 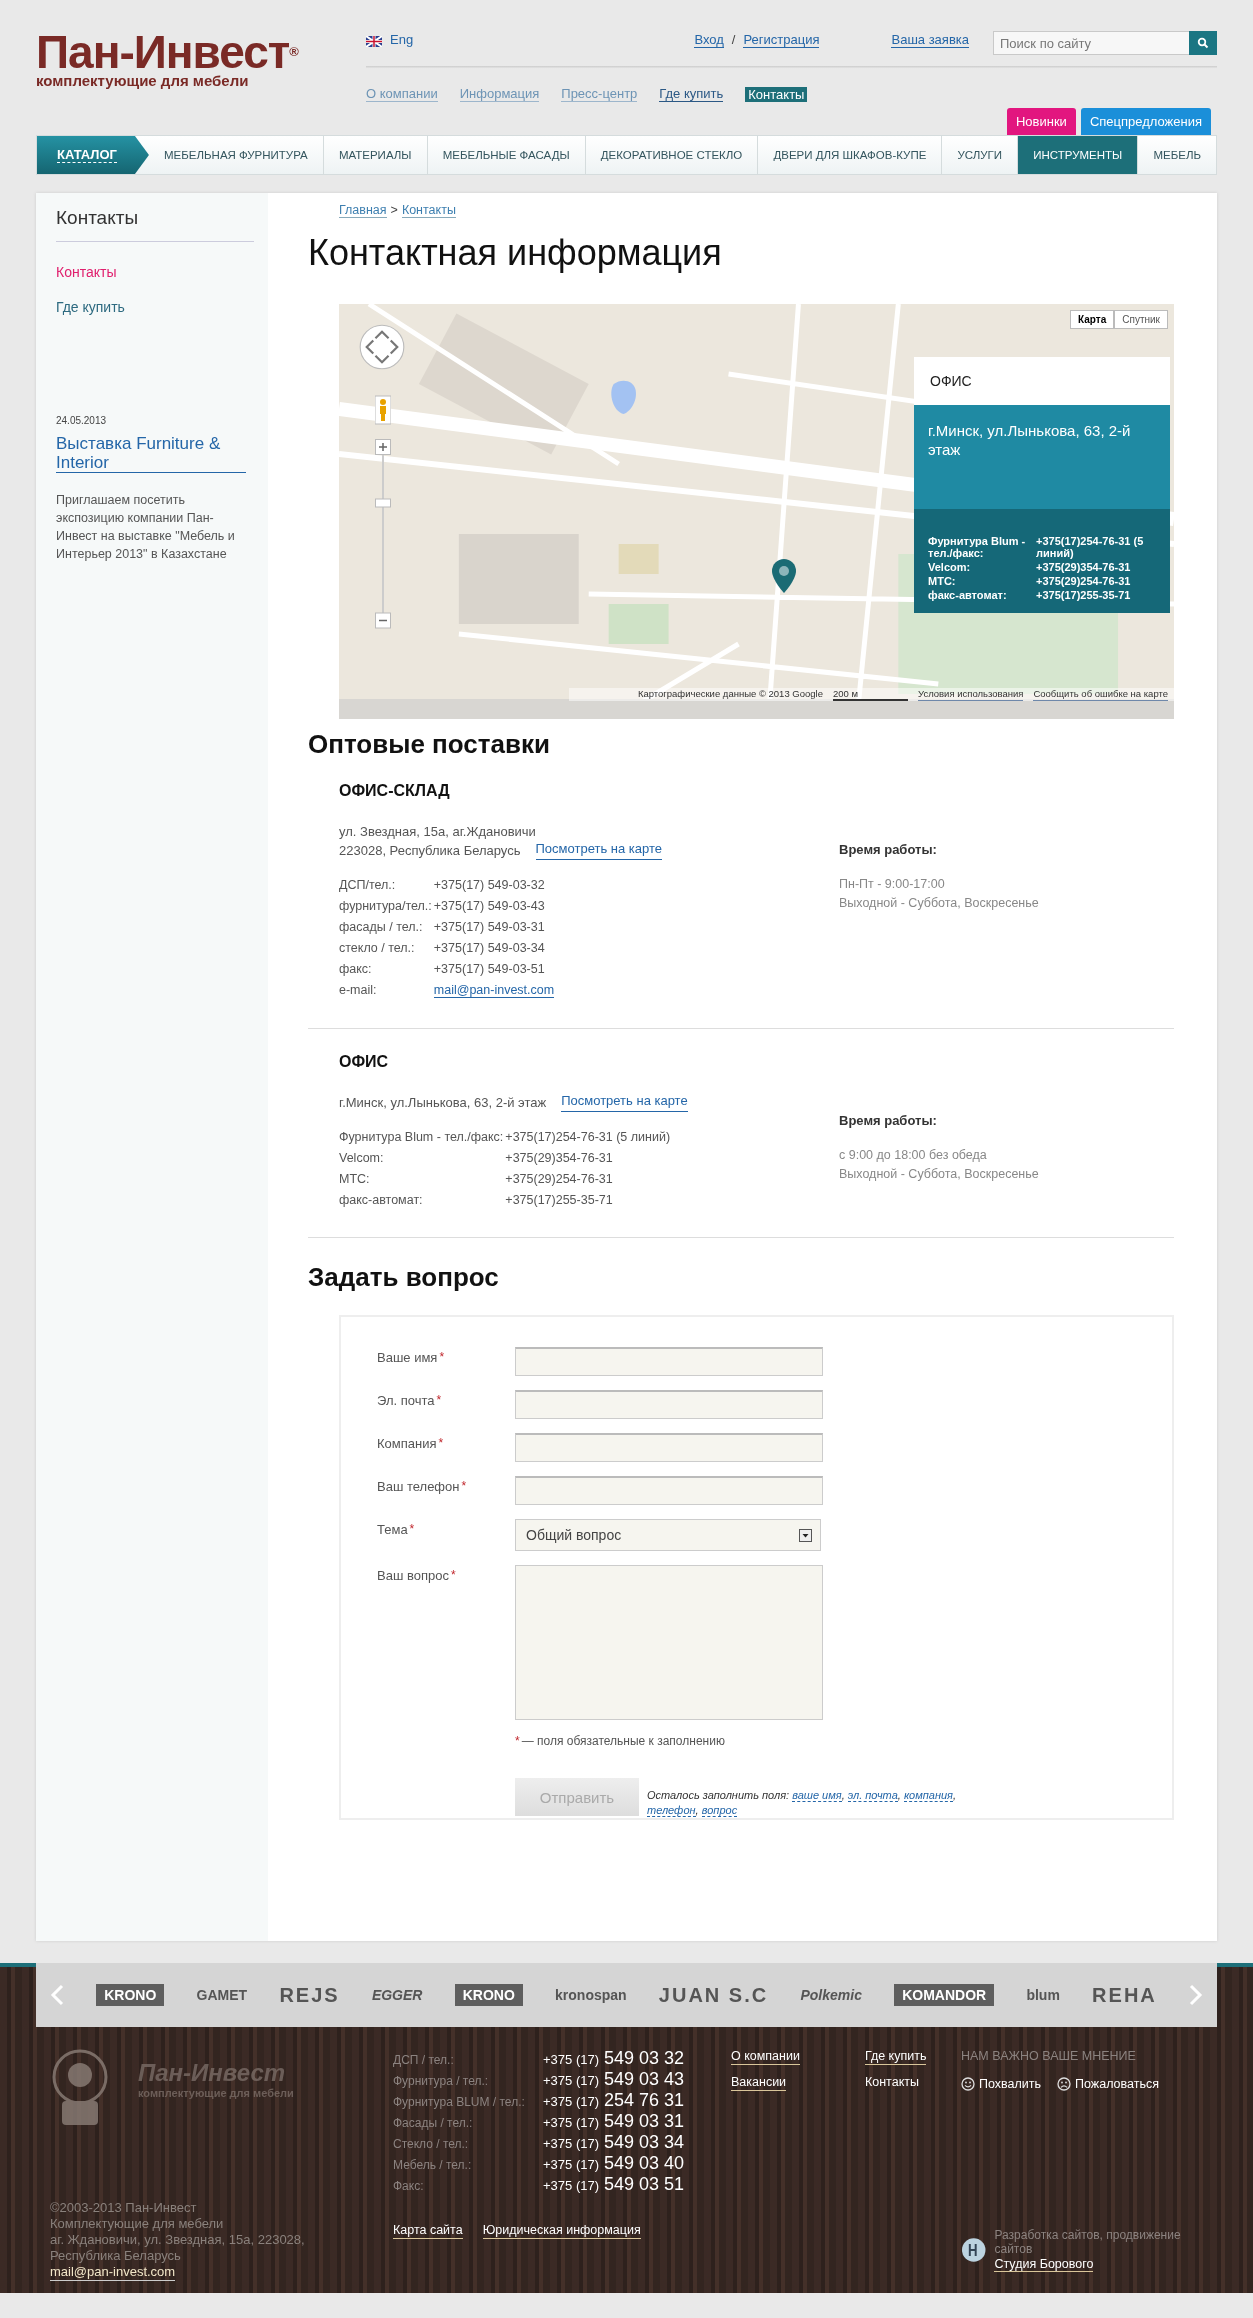 What do you see at coordinates (765, 2057) in the screenshot?
I see `footer-link: О компании` at bounding box center [765, 2057].